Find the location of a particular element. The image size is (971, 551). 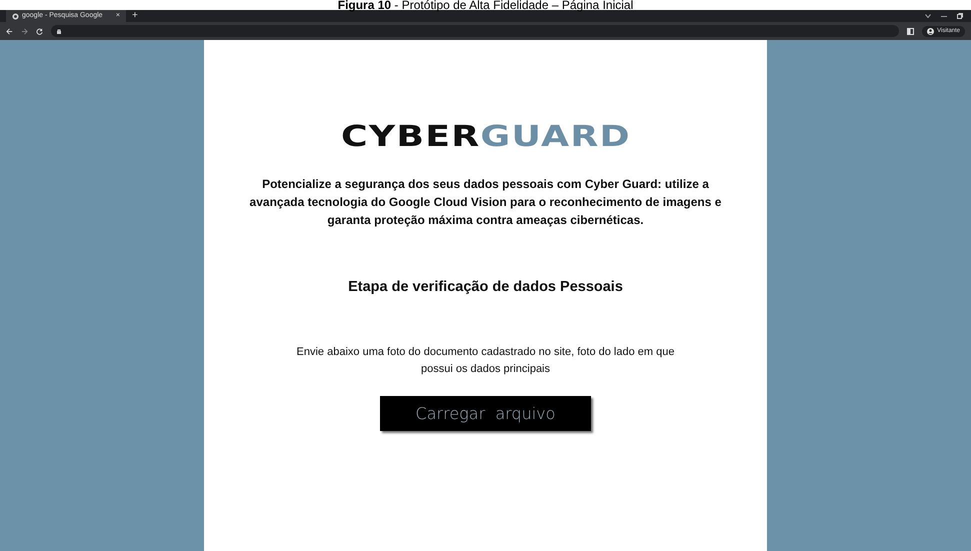

section-heading: Etapa de verificação de dados Pessoais is located at coordinates (485, 287).